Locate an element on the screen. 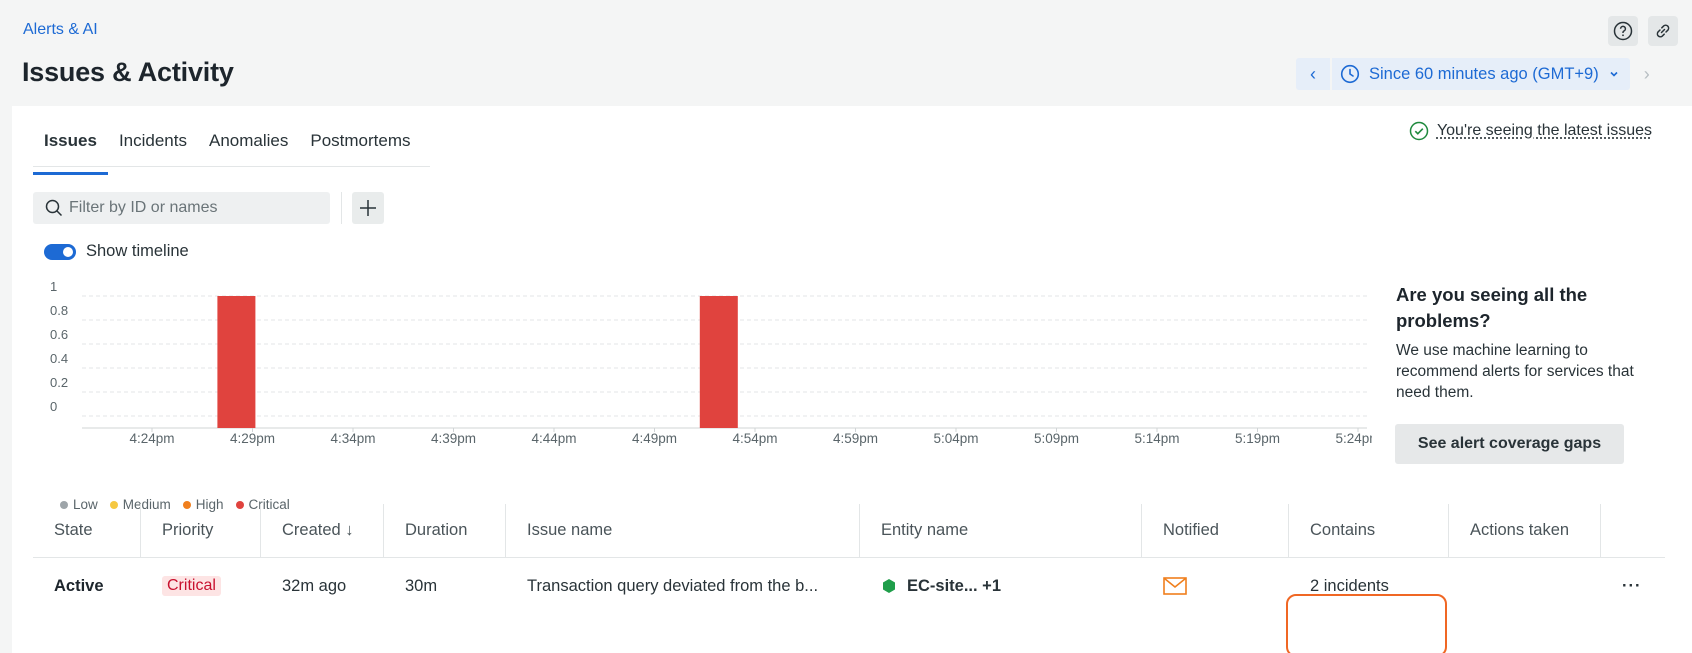 This screenshot has height=653, width=1692. add-filter-button is located at coordinates (368, 208).